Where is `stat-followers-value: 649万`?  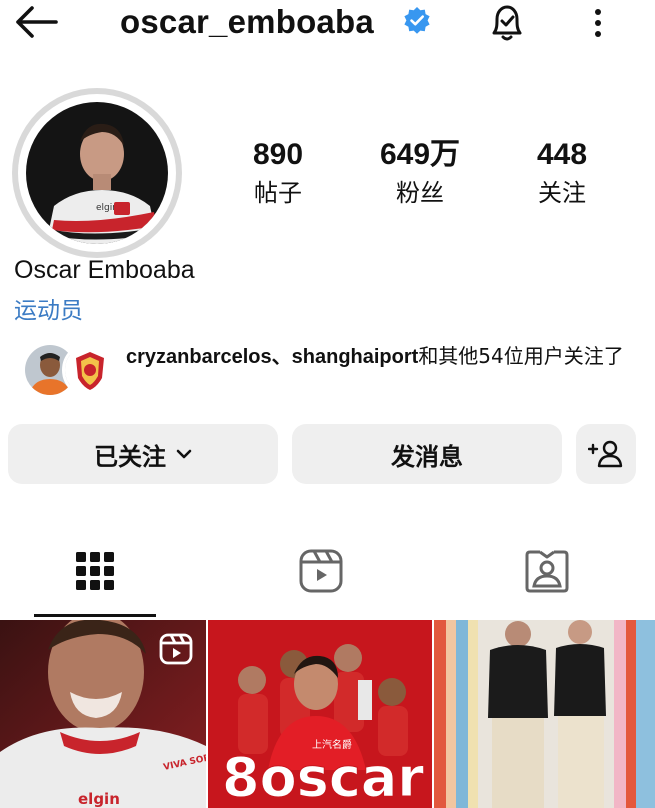 stat-followers-value: 649万 is located at coordinates (420, 154).